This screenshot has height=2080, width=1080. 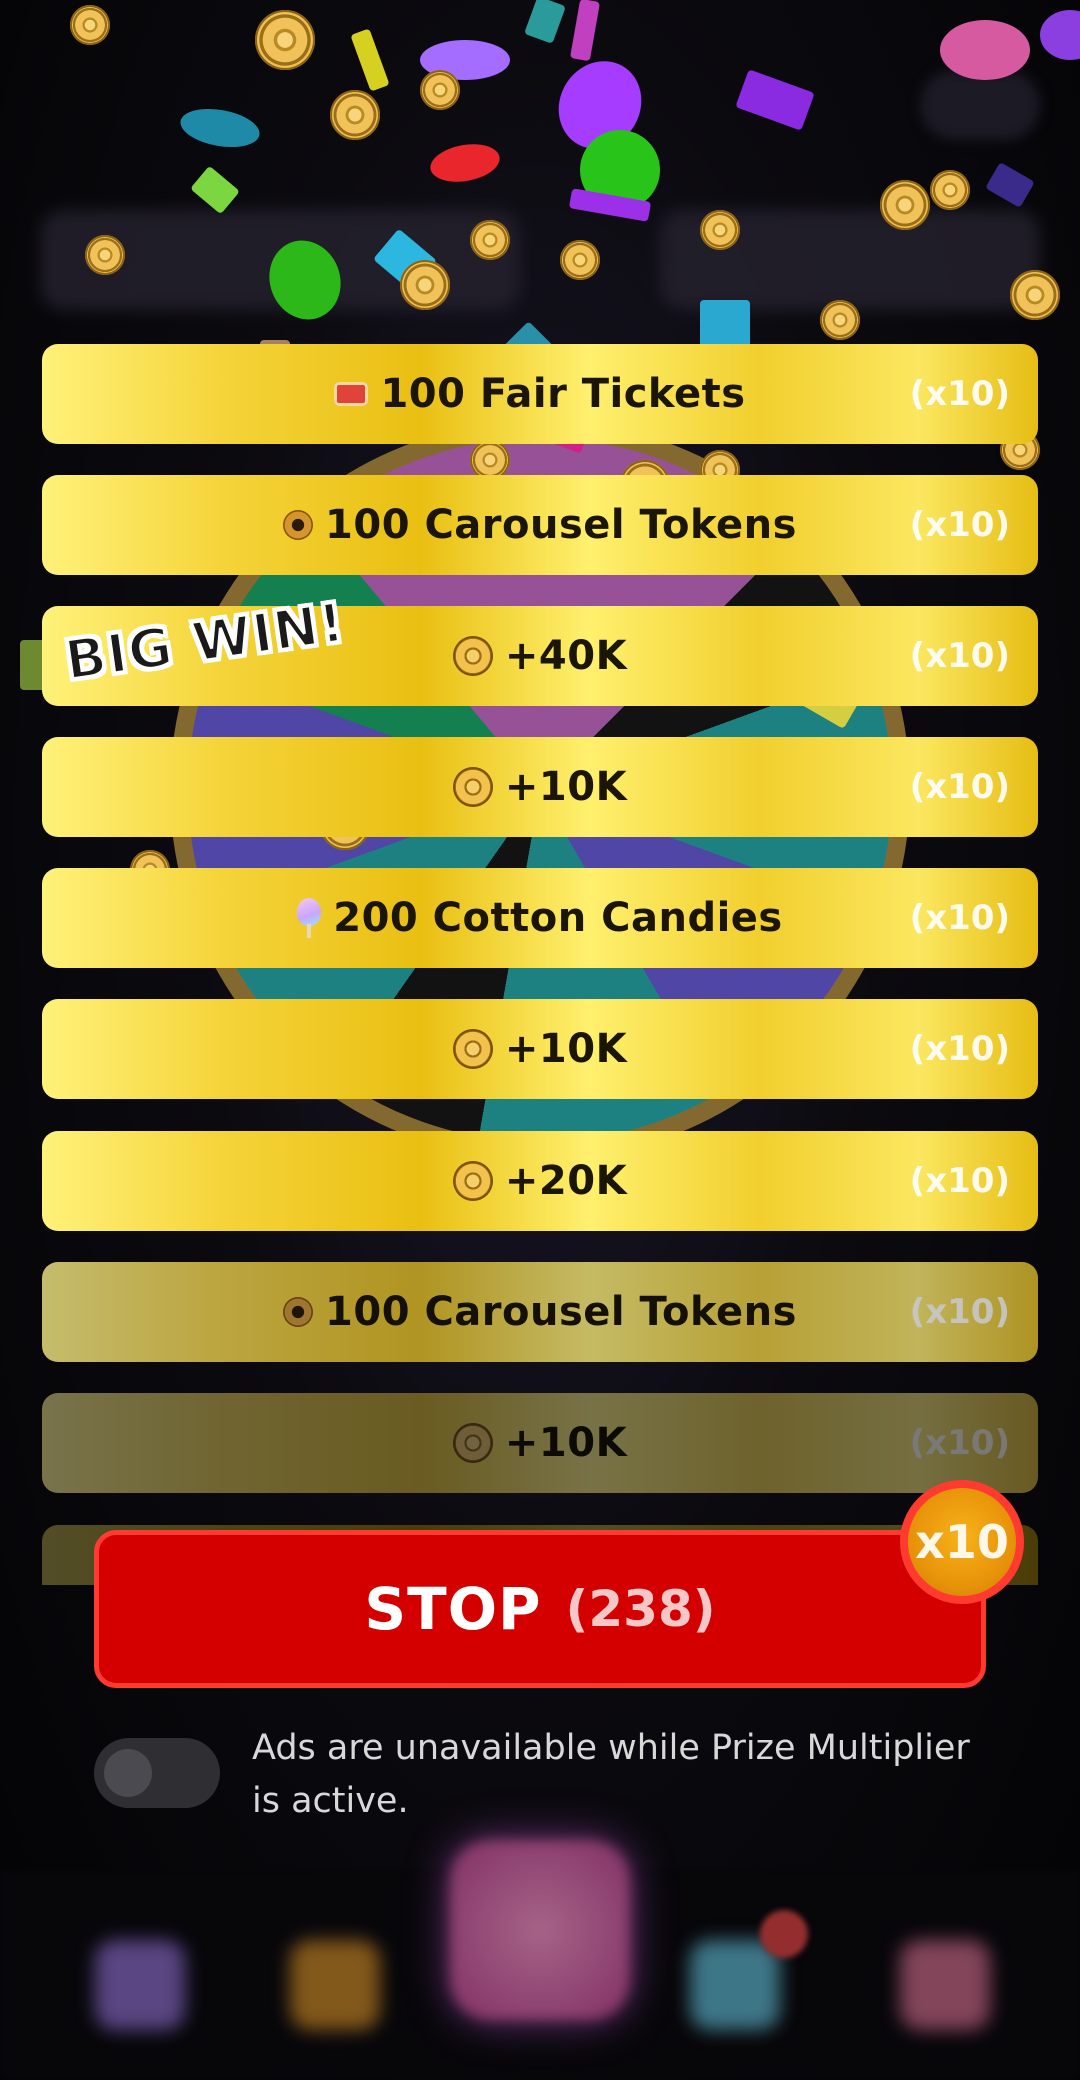 I want to click on reward-label: +40K, so click(x=566, y=656).